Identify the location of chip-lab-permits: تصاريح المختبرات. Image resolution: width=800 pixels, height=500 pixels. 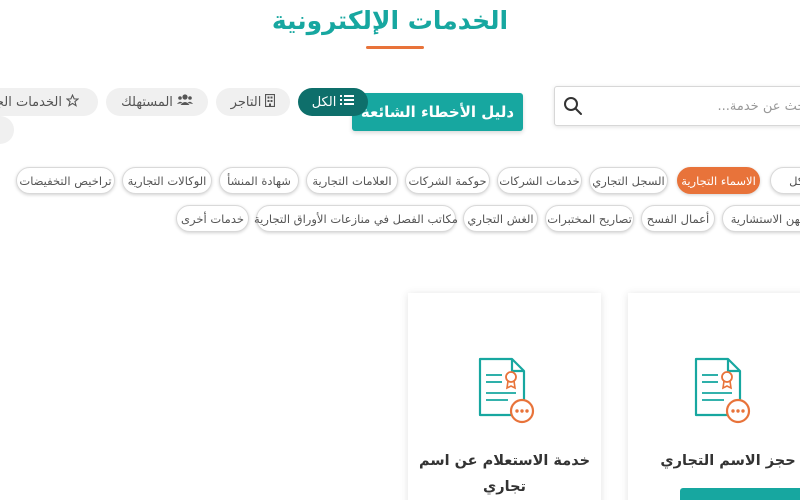
(589, 218).